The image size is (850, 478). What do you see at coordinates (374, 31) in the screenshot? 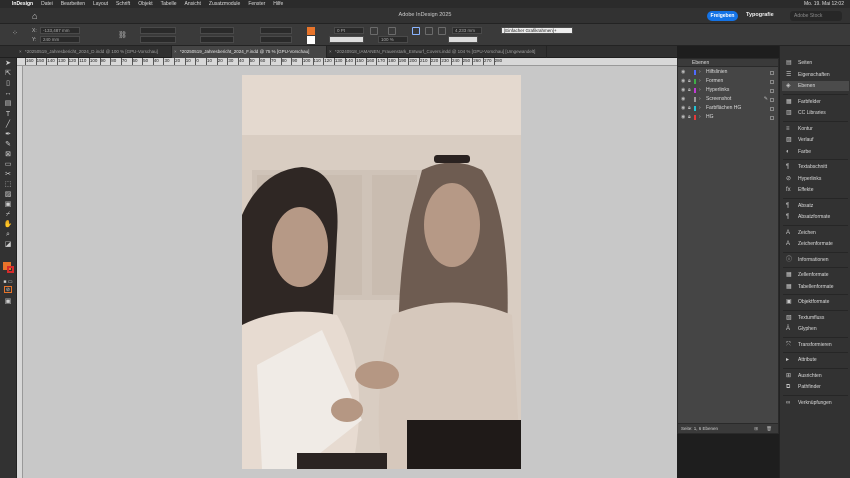
I see `corner-options-icon` at bounding box center [374, 31].